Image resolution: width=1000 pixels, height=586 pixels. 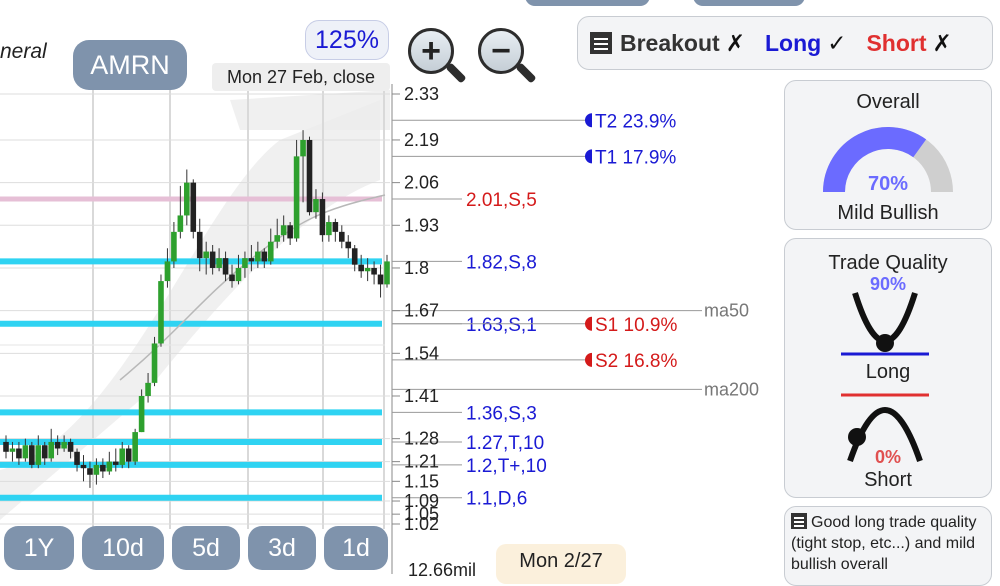 What do you see at coordinates (501, 200) in the screenshot?
I see `level-label-0: 2.01,S,5` at bounding box center [501, 200].